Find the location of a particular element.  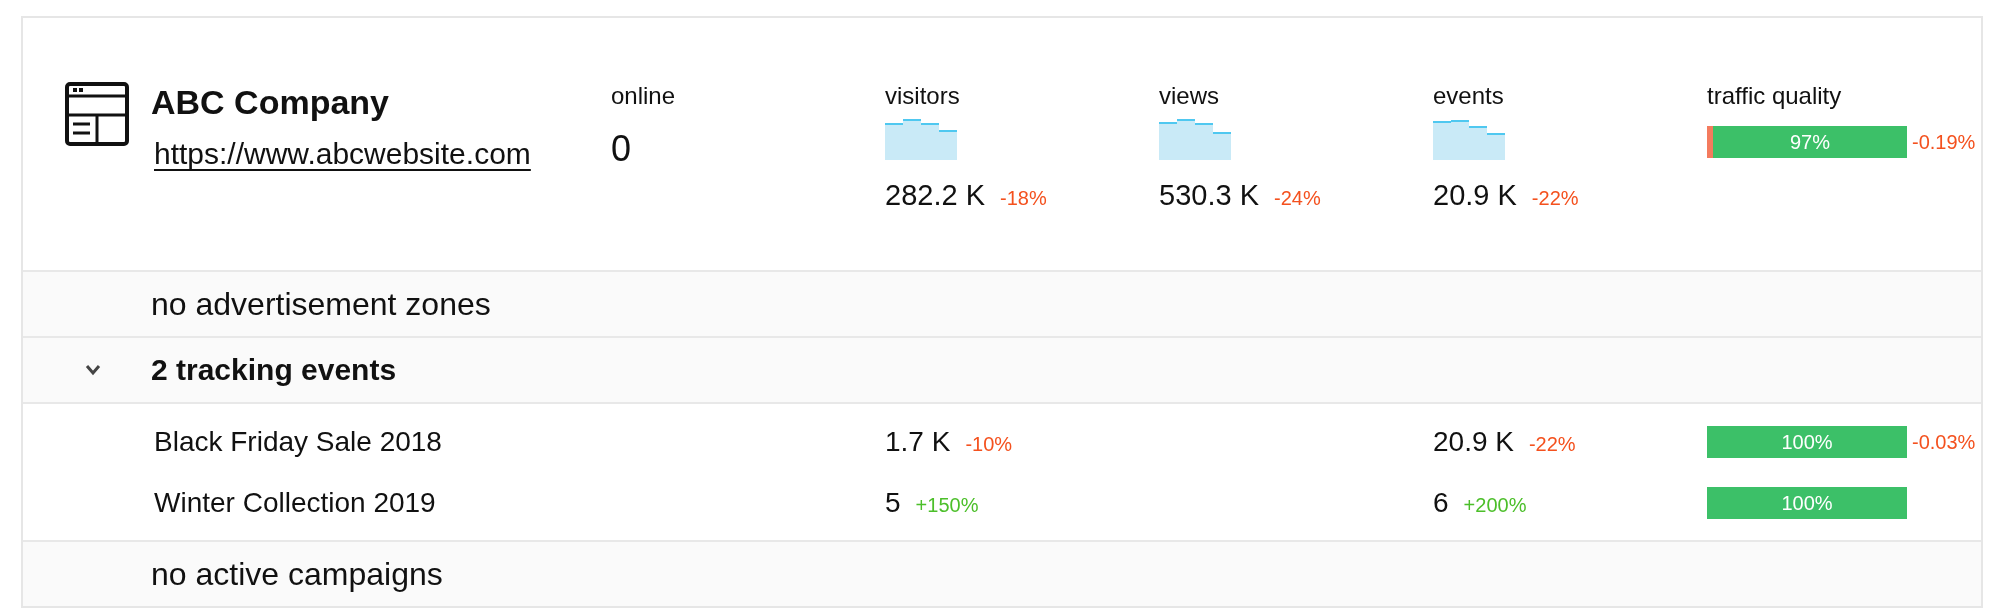

change-percentage: -0.19% is located at coordinates (1944, 142).